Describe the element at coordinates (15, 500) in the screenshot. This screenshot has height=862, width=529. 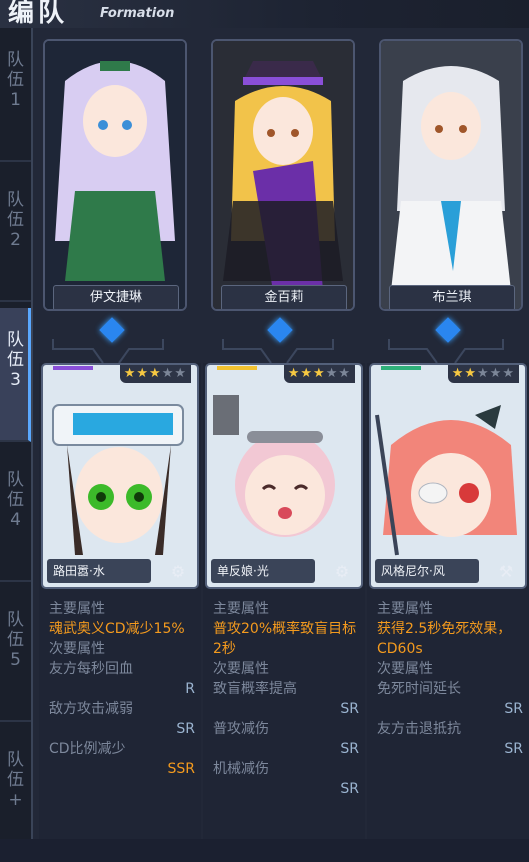
I see `tab-label: 队 伍 4` at that location.